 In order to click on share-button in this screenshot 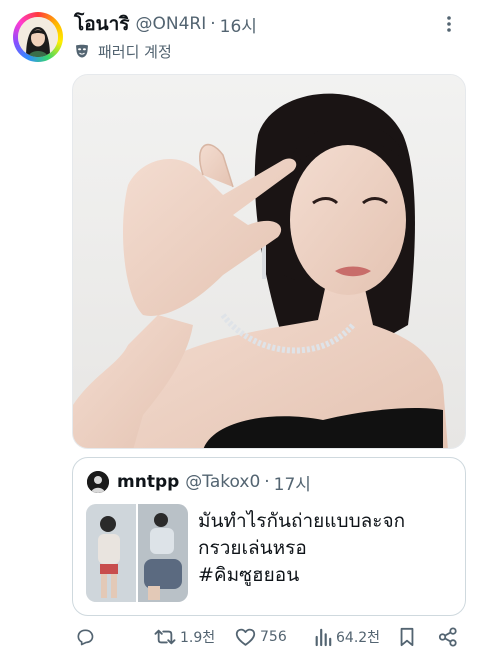, I will do `click(448, 637)`.